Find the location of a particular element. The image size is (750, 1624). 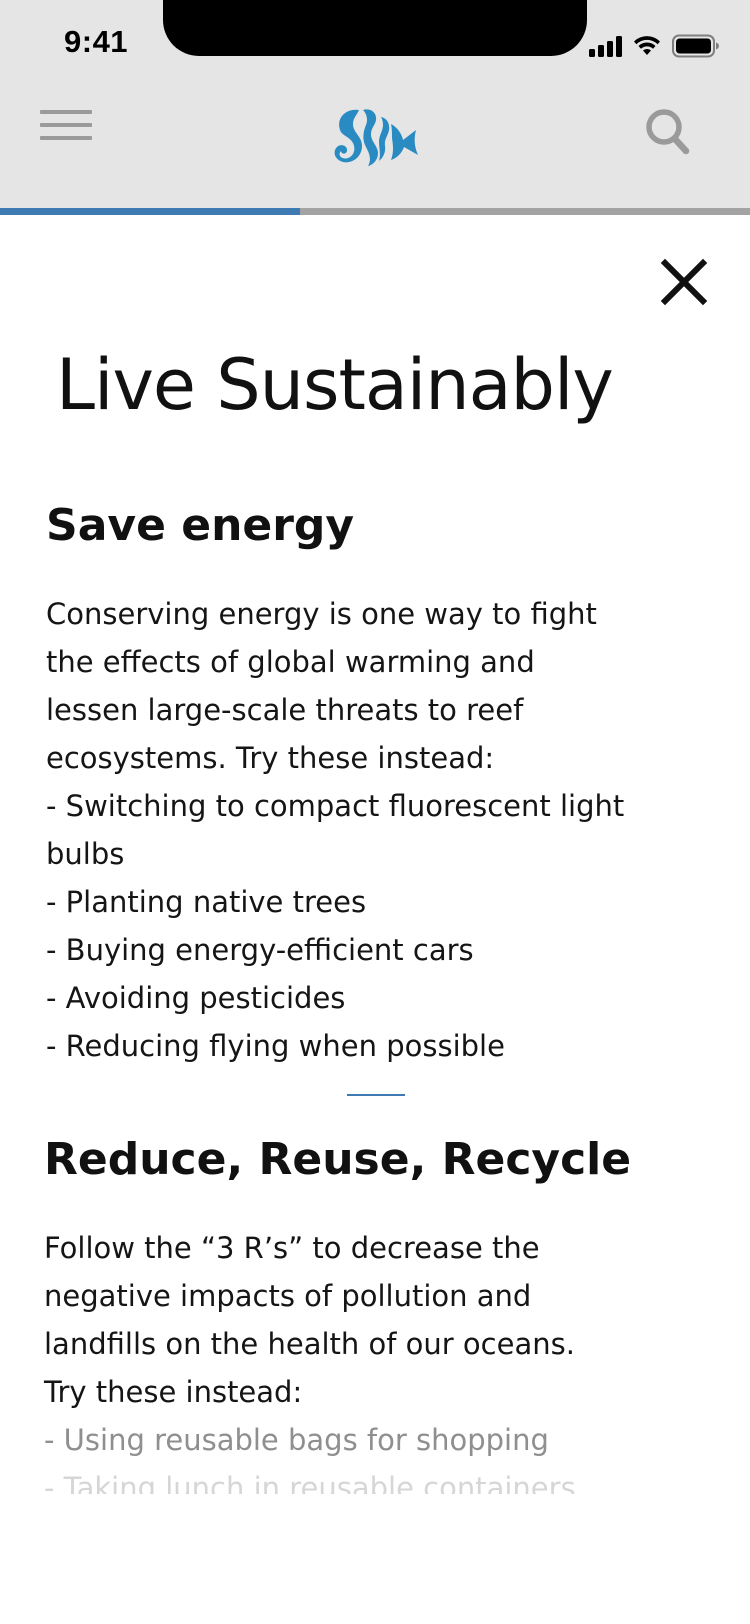

reading-progress-fill is located at coordinates (150, 211).